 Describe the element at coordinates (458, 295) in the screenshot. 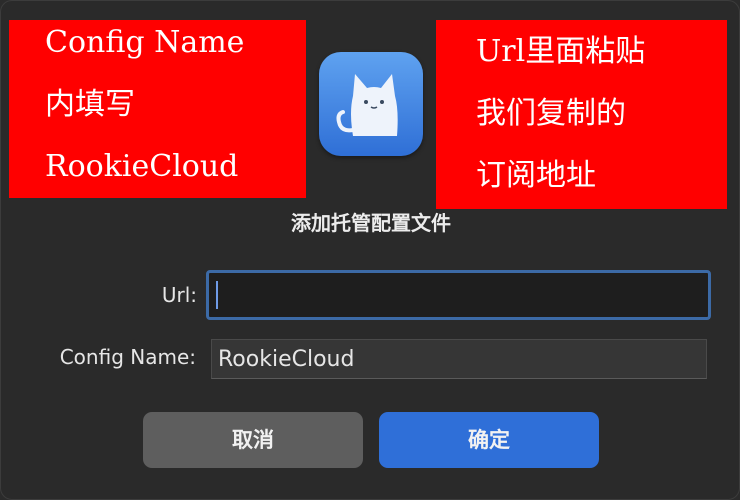

I see `url-input` at that location.